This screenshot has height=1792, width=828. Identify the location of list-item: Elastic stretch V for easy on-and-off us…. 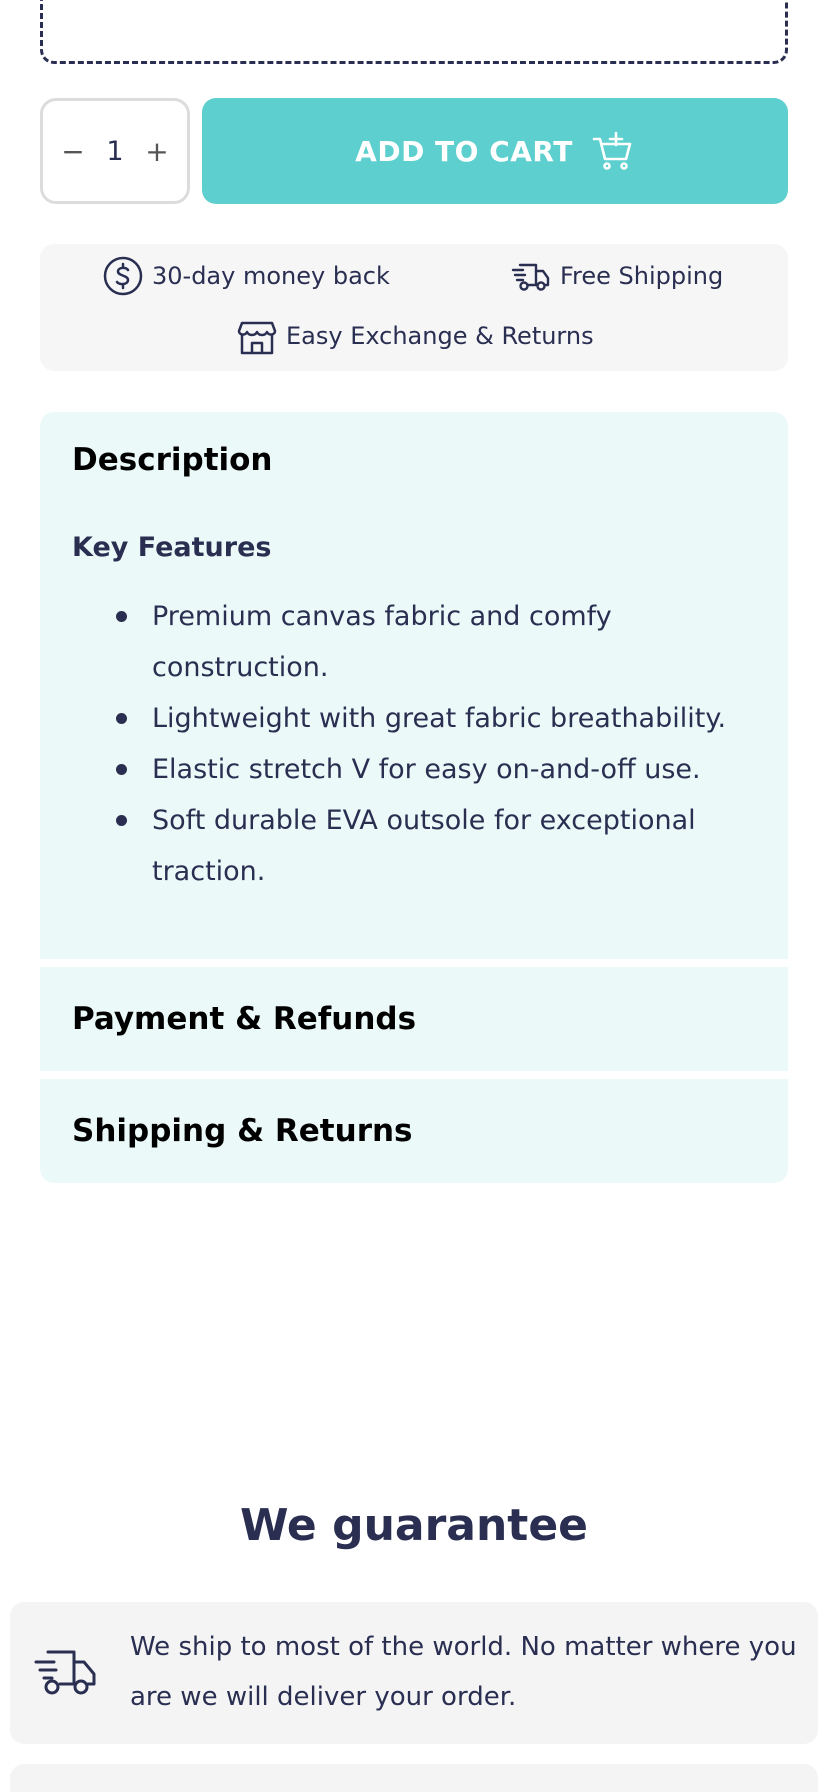
(414, 769).